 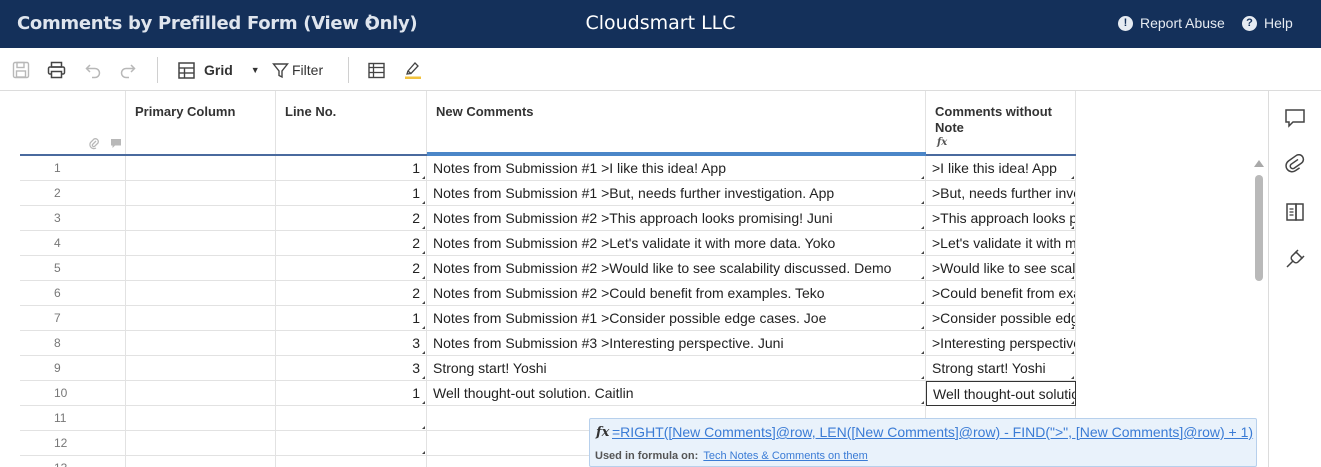 What do you see at coordinates (994, 168) in the screenshot?
I see `cell-comments-without-note-text: >I like this idea! App` at bounding box center [994, 168].